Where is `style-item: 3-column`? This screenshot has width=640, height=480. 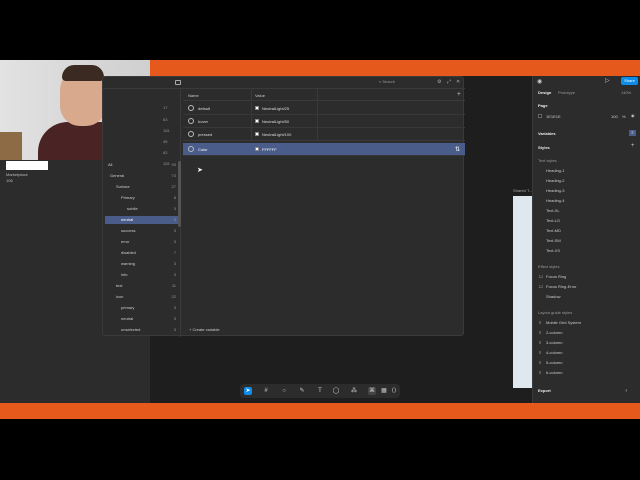
style-item: 3-column is located at coordinates (554, 342).